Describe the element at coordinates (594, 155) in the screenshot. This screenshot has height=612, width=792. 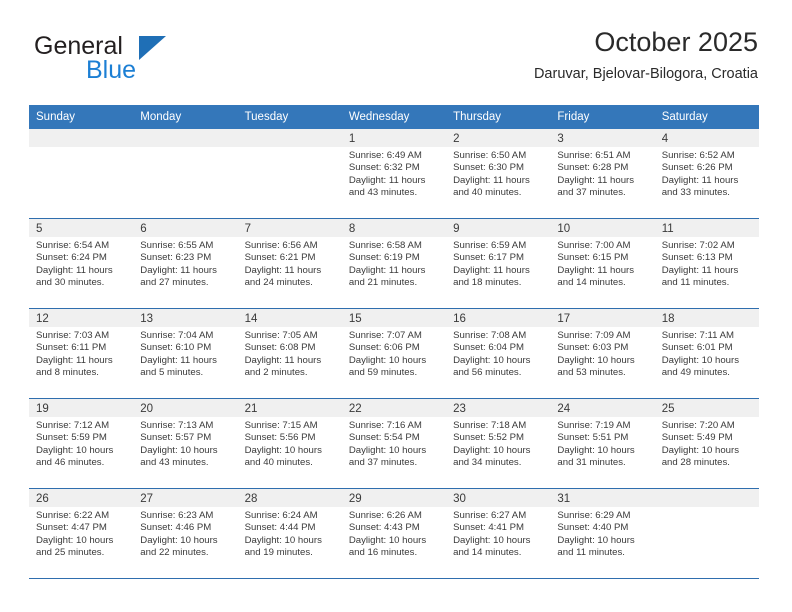
I see `sunrise-text: Sunrise: 6:51 AM` at that location.